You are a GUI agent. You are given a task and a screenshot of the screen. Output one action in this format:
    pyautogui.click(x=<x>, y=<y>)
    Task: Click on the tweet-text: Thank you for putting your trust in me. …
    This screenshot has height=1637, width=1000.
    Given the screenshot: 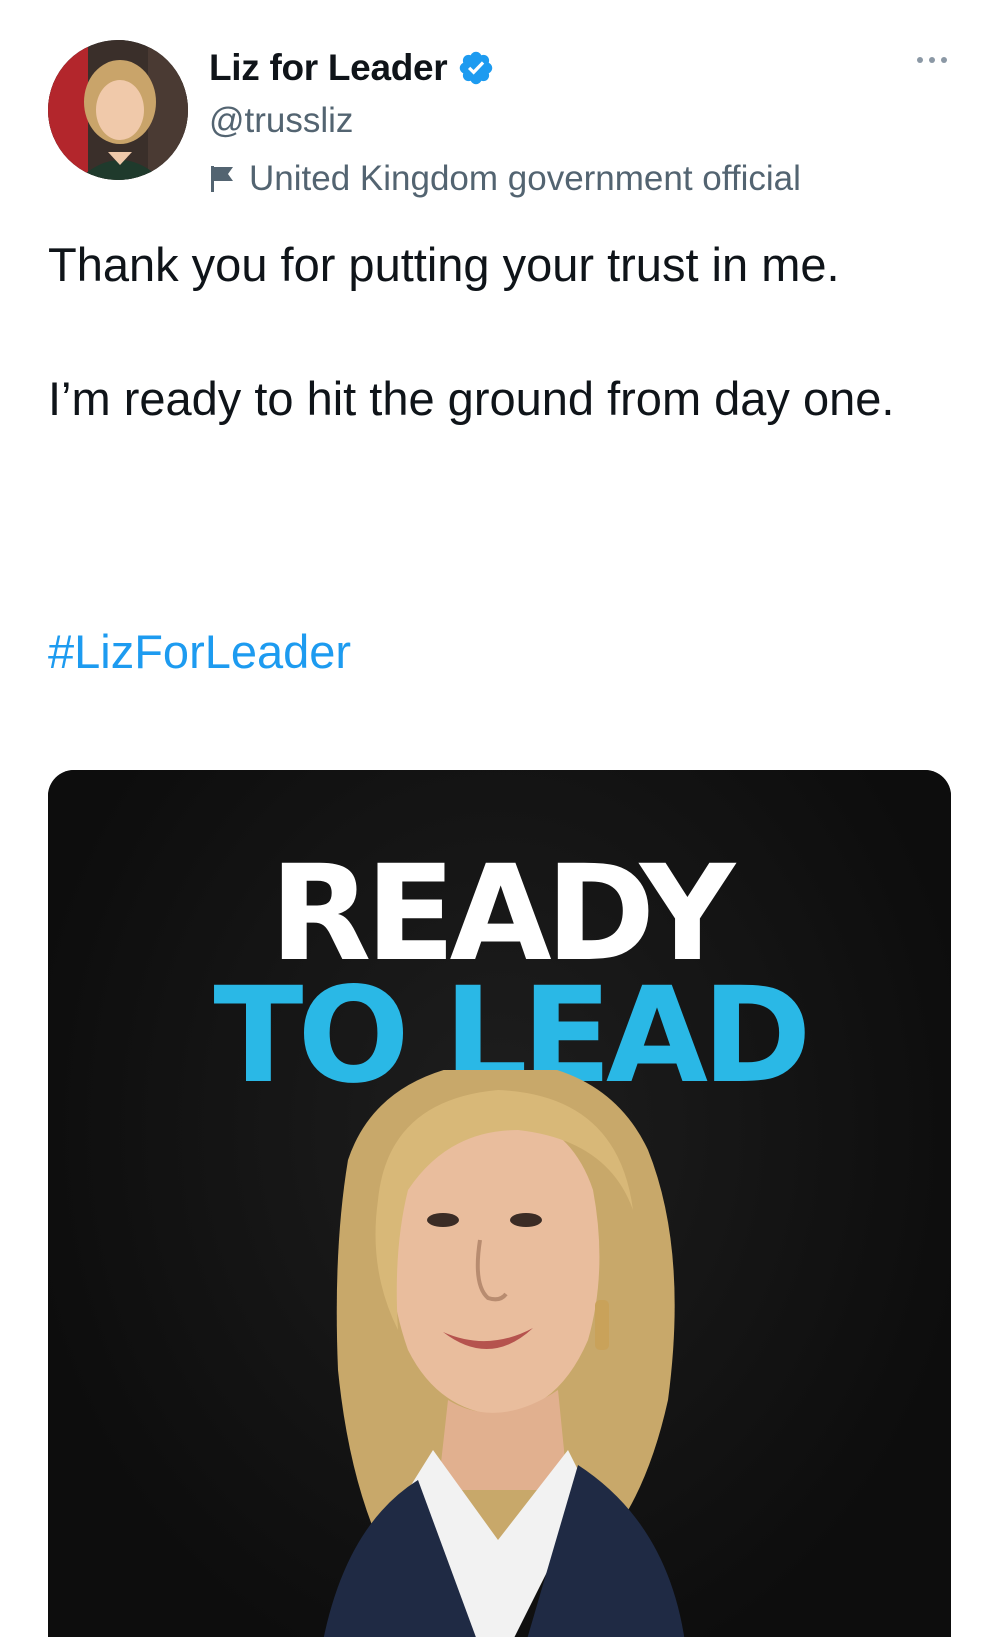 What is the action you would take?
    pyautogui.click(x=488, y=332)
    